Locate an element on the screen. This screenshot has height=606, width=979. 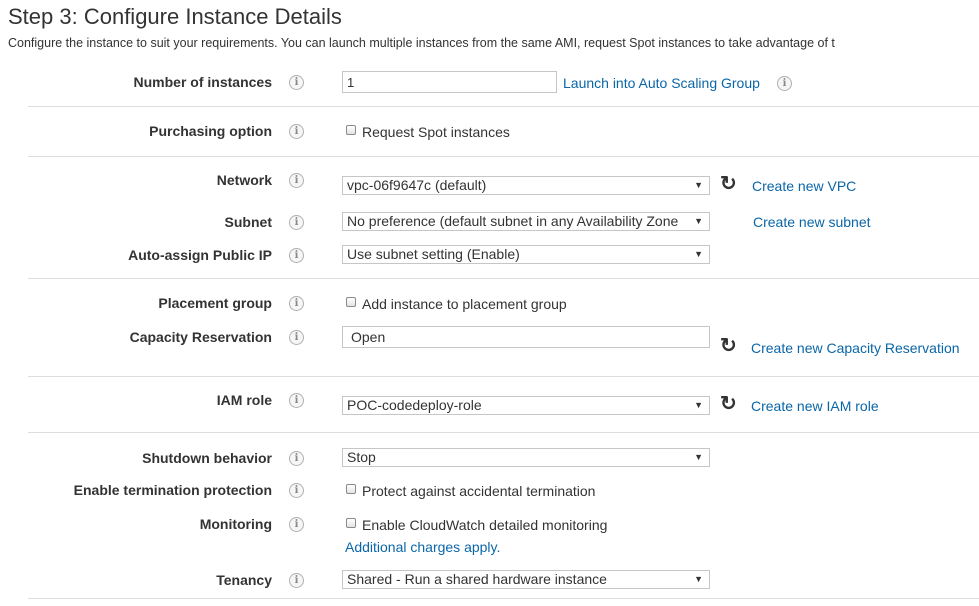
shutdown-behavior-label: Shutdown behavior is located at coordinates (207, 458).